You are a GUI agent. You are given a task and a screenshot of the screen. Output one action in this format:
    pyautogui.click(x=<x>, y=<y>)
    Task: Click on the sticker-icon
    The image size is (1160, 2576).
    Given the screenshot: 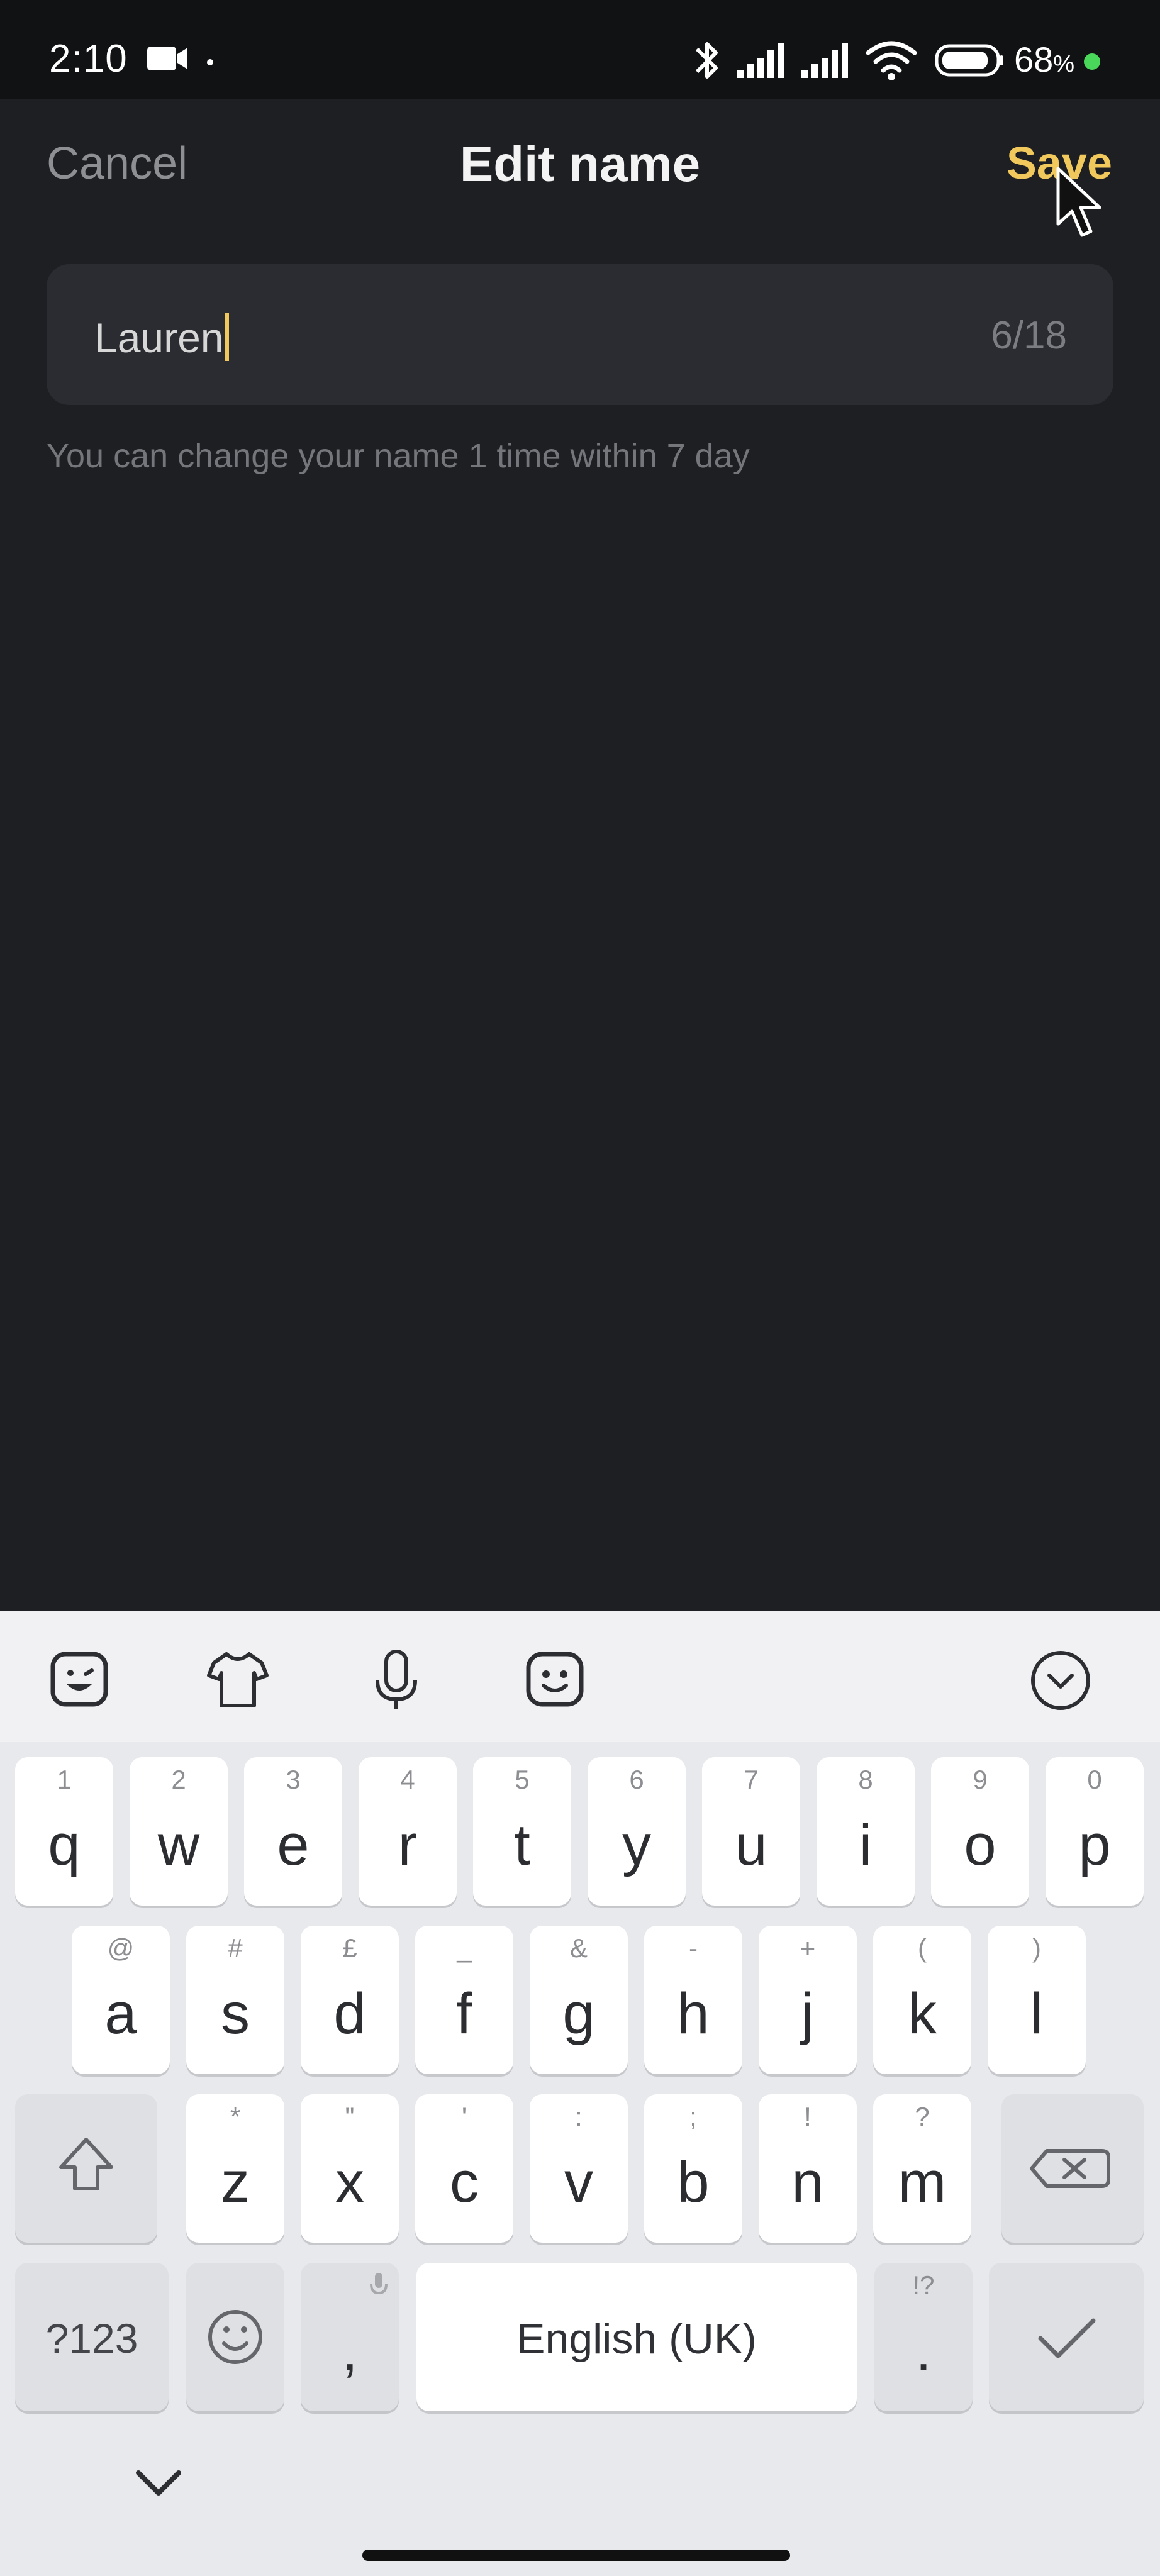 What is the action you would take?
    pyautogui.click(x=79, y=1680)
    